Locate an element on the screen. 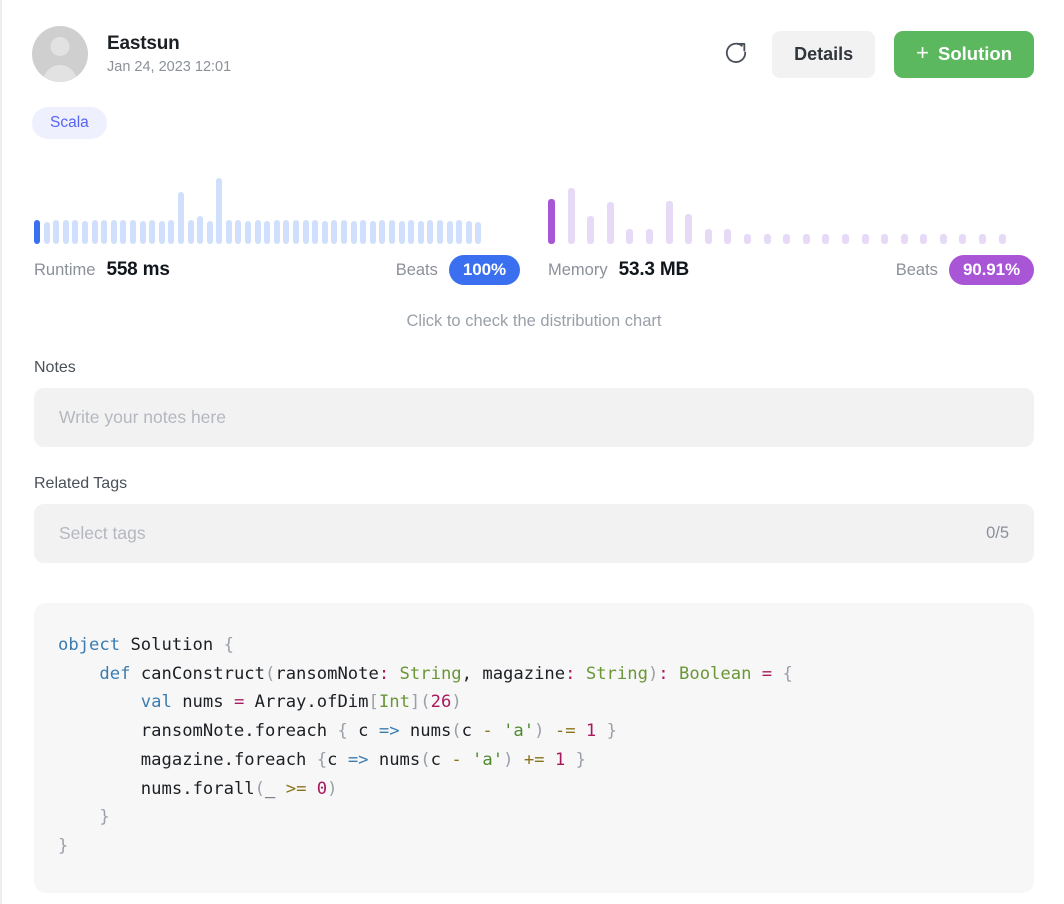  details-button: Details is located at coordinates (824, 54).